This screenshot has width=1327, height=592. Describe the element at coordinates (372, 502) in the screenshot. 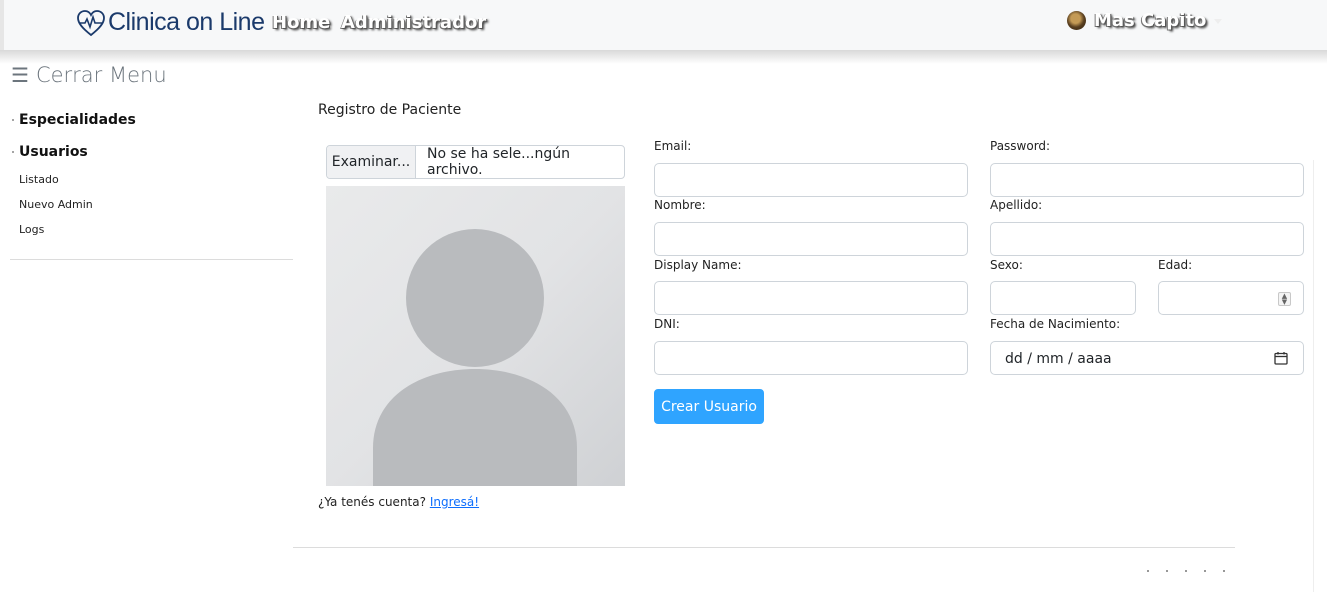

I see `login-prompt-text: ¿Ya tenés cuenta?` at that location.